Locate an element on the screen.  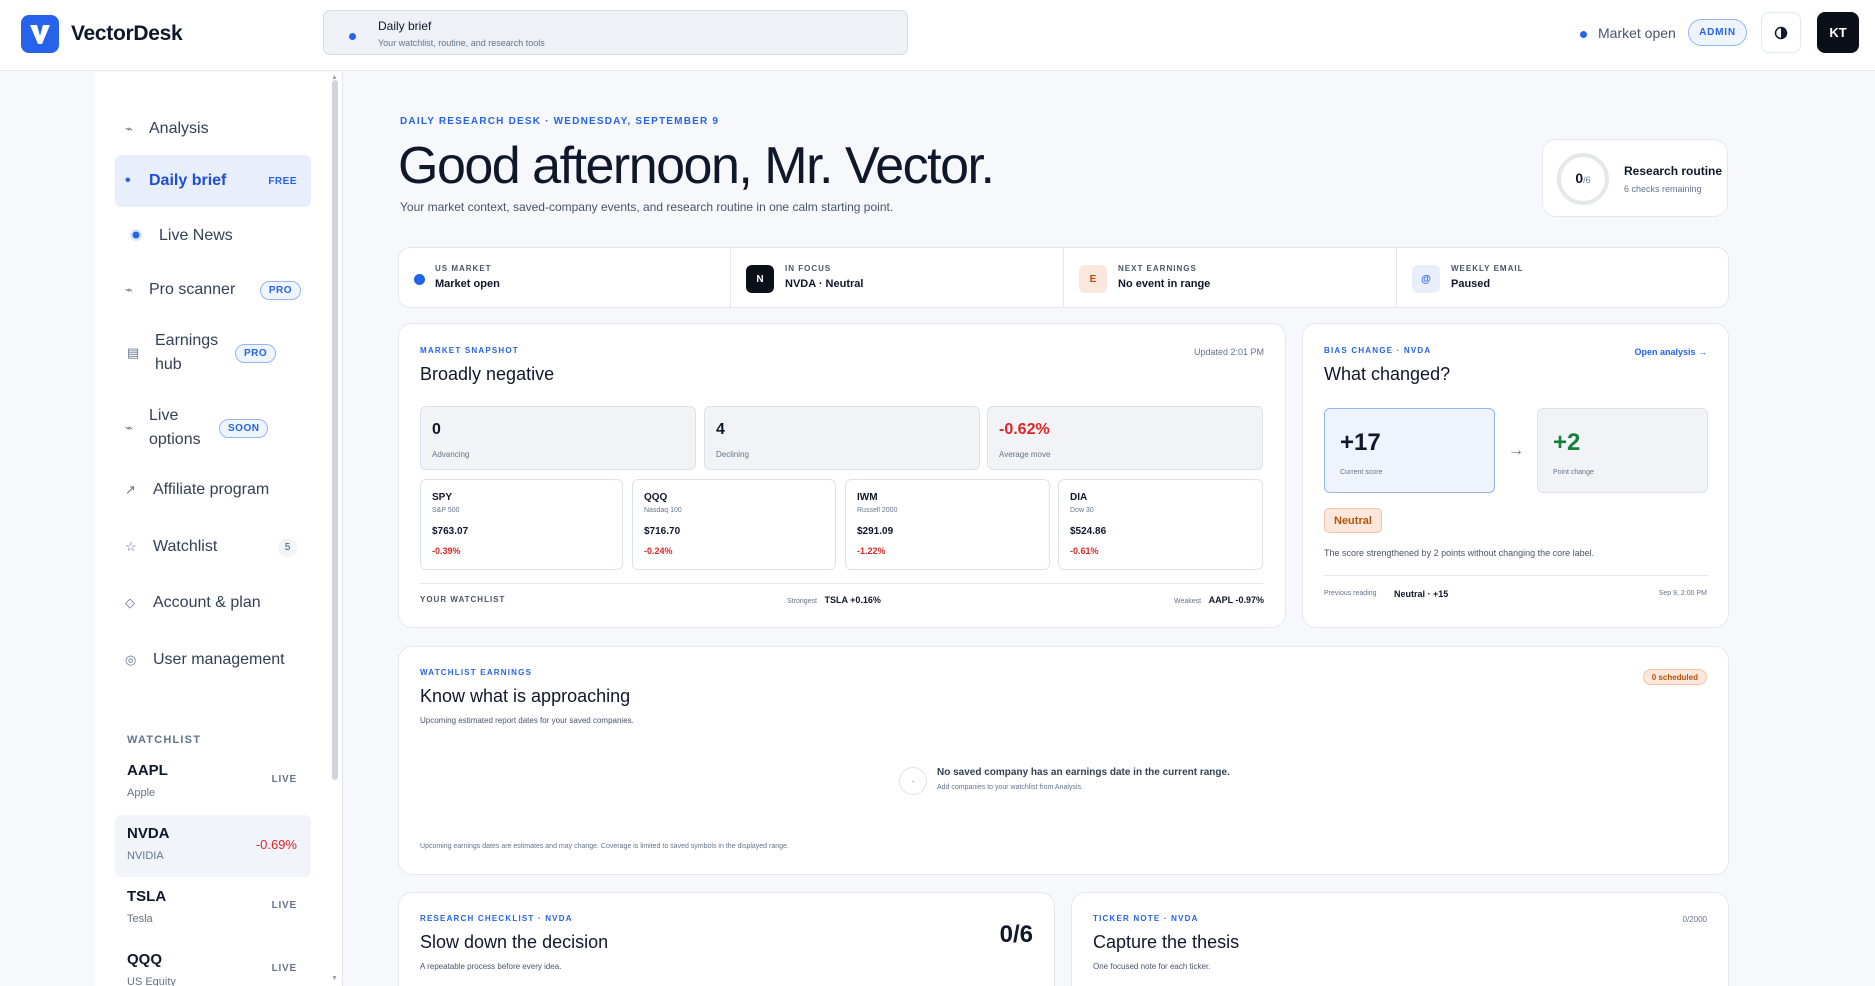
watchlist-item-aapl: AAPL Apple LIVE is located at coordinates (213, 783).